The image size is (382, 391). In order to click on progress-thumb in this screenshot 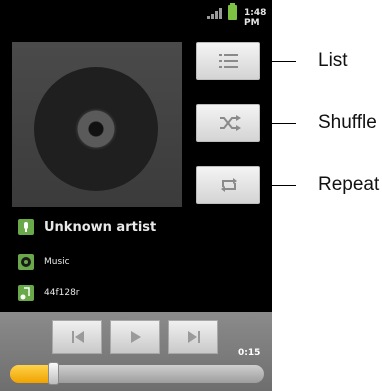, I will do `click(53, 373)`.